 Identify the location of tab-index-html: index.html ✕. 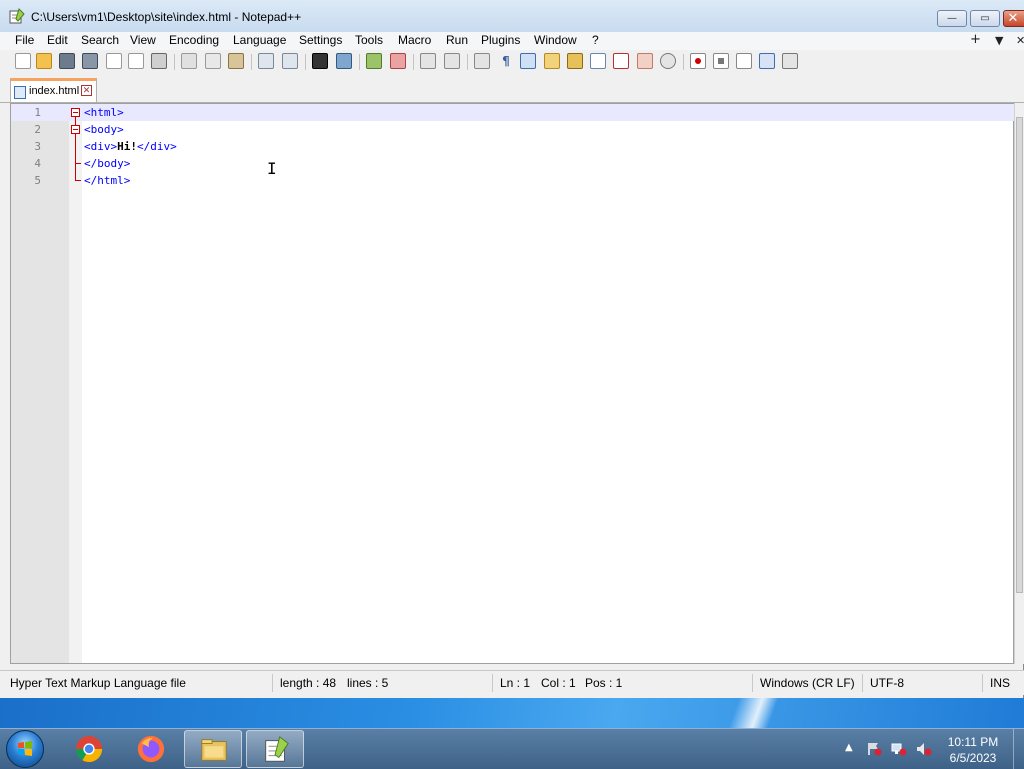
(53, 90).